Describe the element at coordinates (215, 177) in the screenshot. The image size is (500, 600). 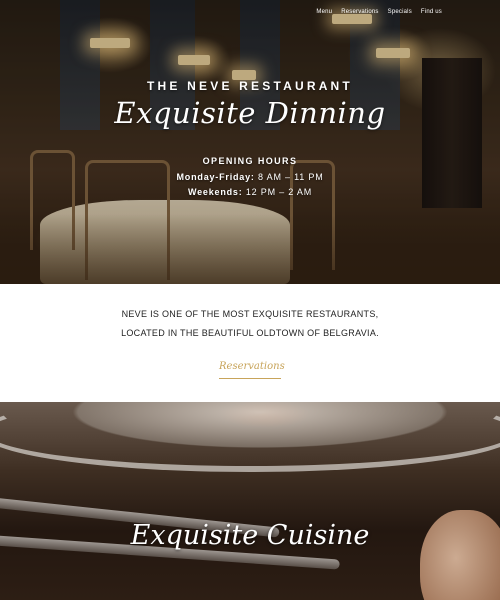
I see `weekday-label: Monday-Friday:` at that location.